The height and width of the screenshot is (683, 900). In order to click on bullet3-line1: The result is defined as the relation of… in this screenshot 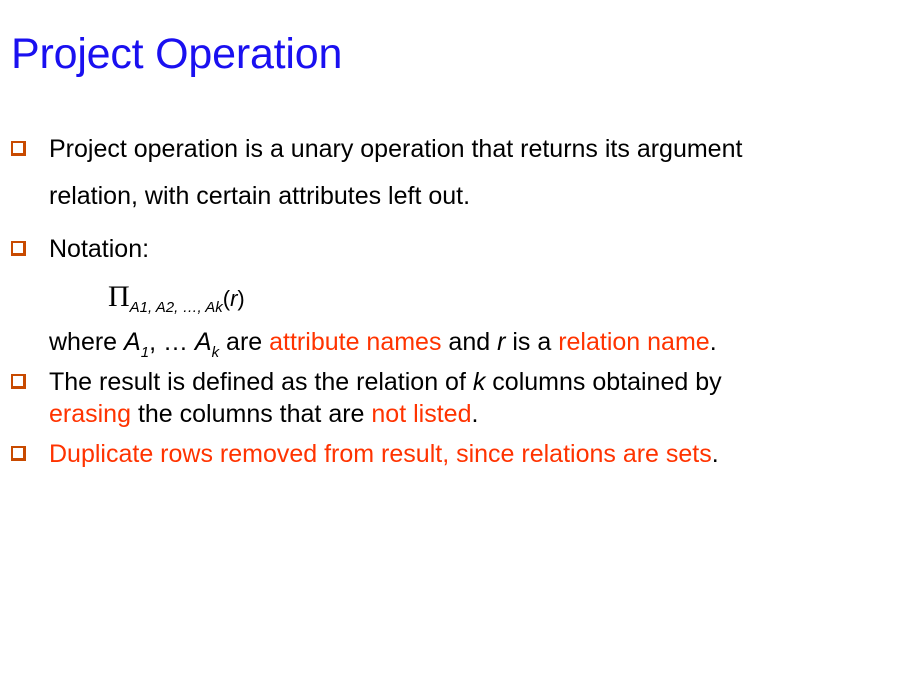, I will do `click(385, 382)`.